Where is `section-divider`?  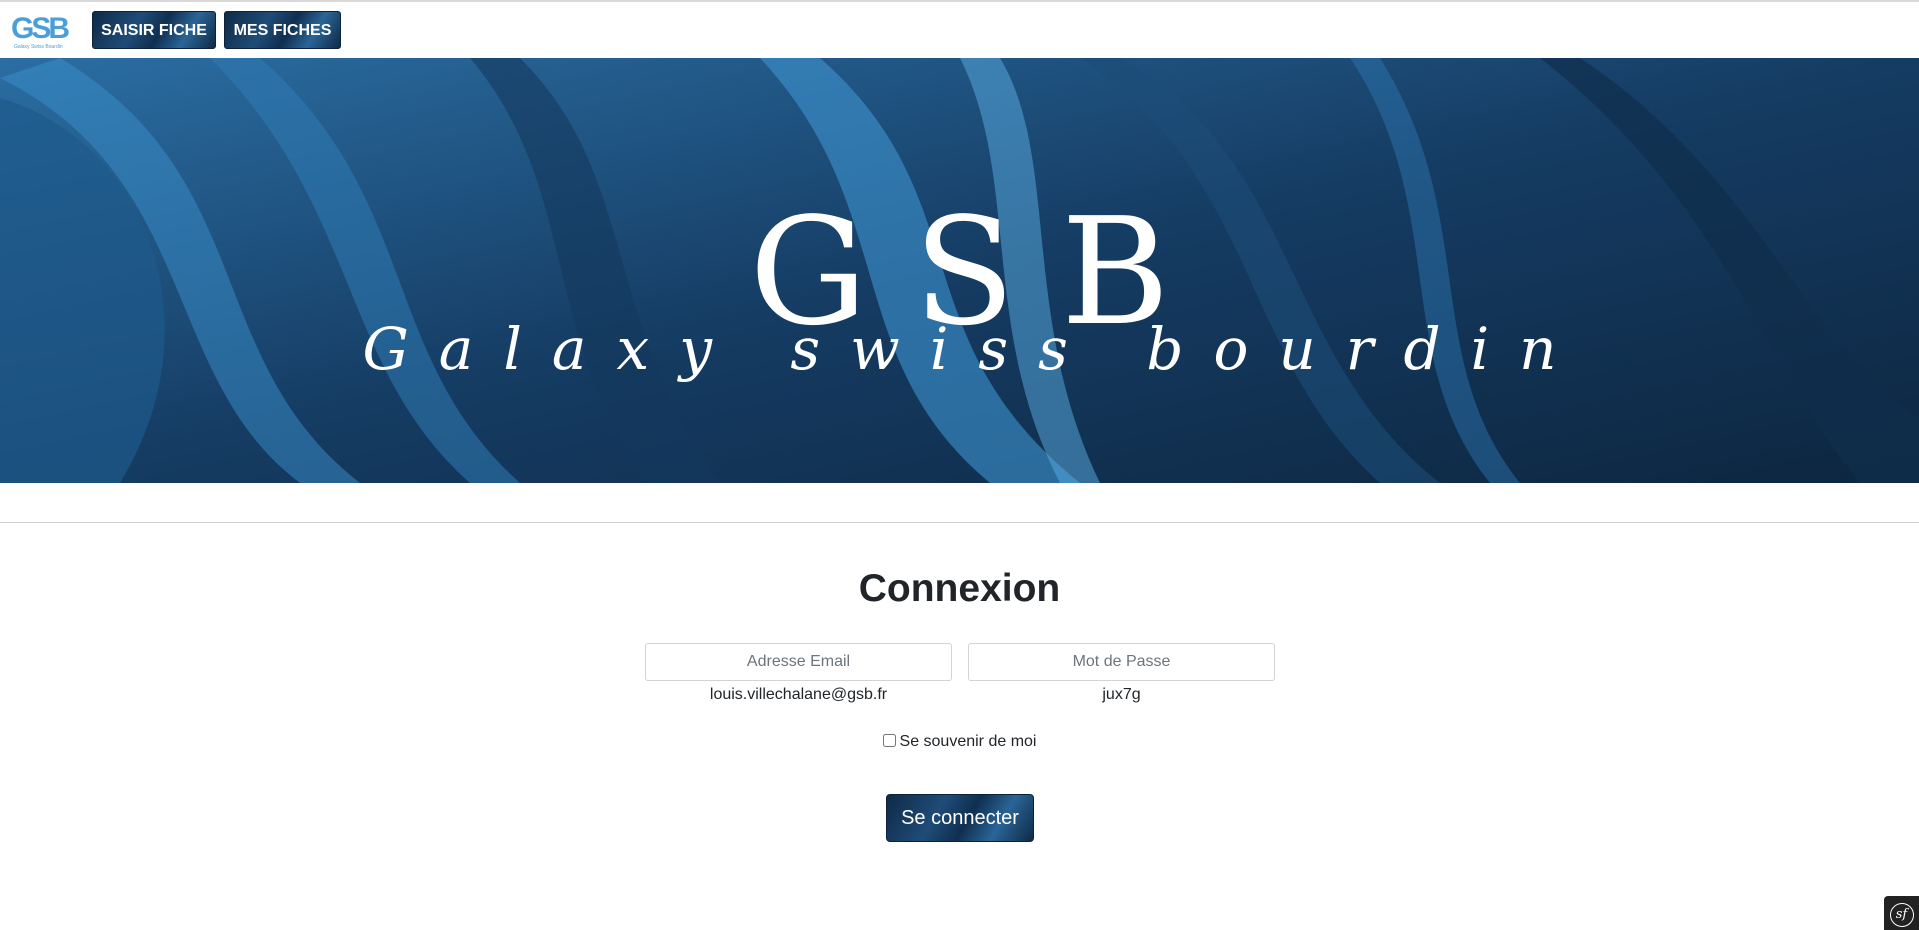
section-divider is located at coordinates (959, 522).